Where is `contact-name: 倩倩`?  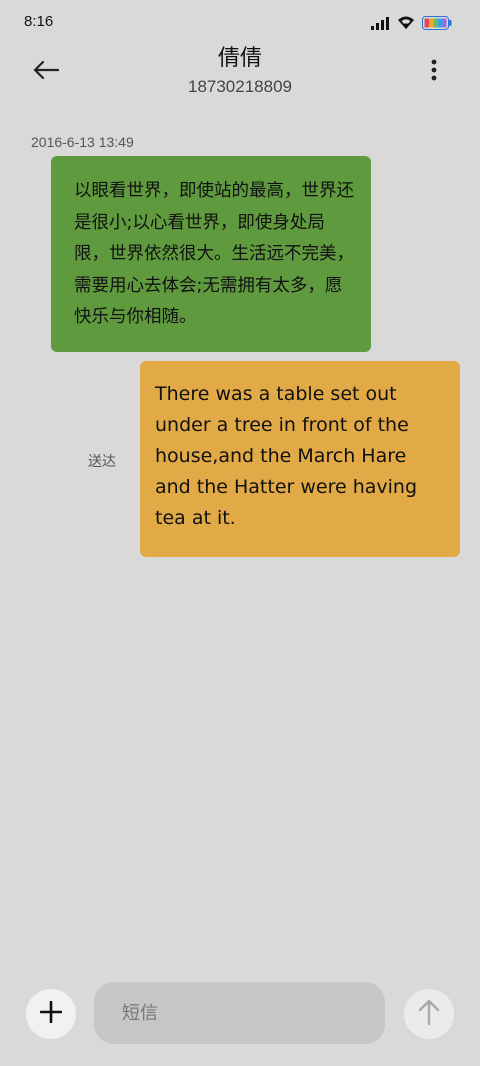 contact-name: 倩倩 is located at coordinates (239, 58).